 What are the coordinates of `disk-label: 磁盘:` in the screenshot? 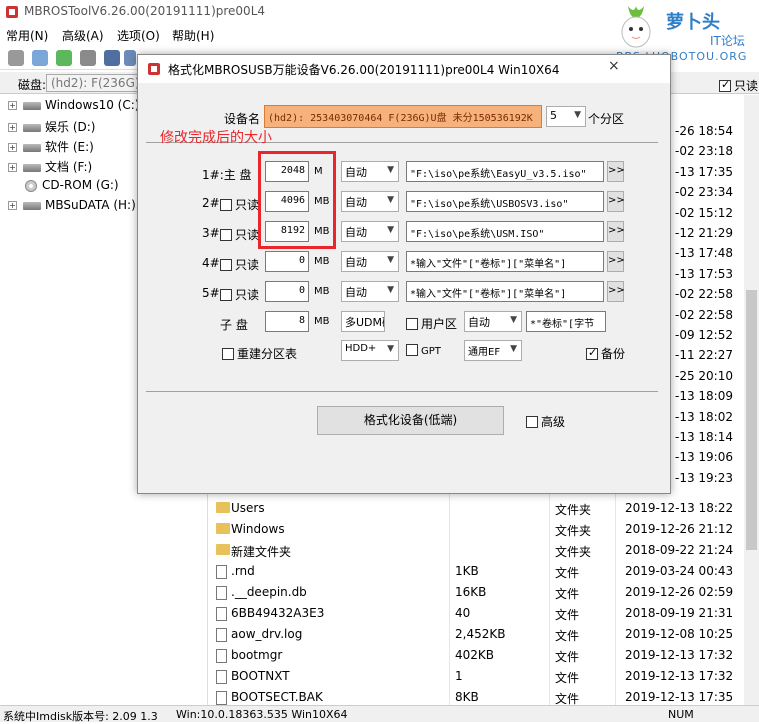 It's located at (32, 85).